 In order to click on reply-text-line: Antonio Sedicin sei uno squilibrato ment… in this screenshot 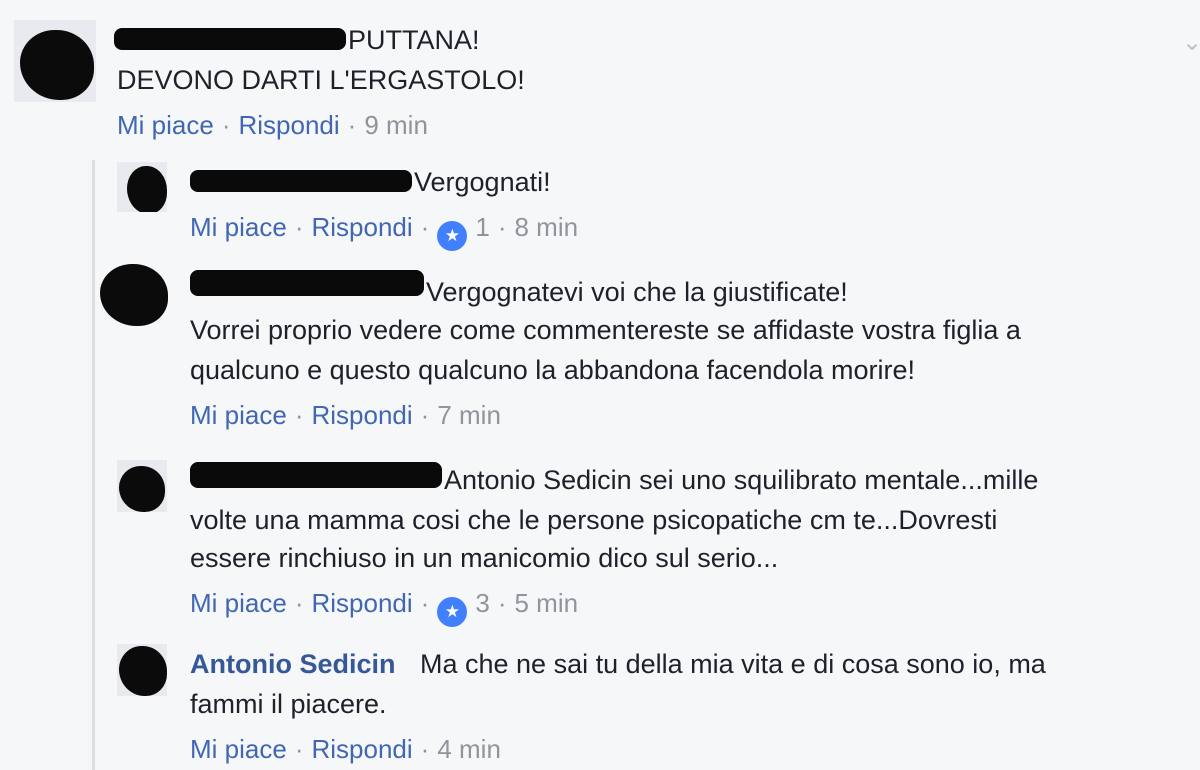, I will do `click(741, 480)`.